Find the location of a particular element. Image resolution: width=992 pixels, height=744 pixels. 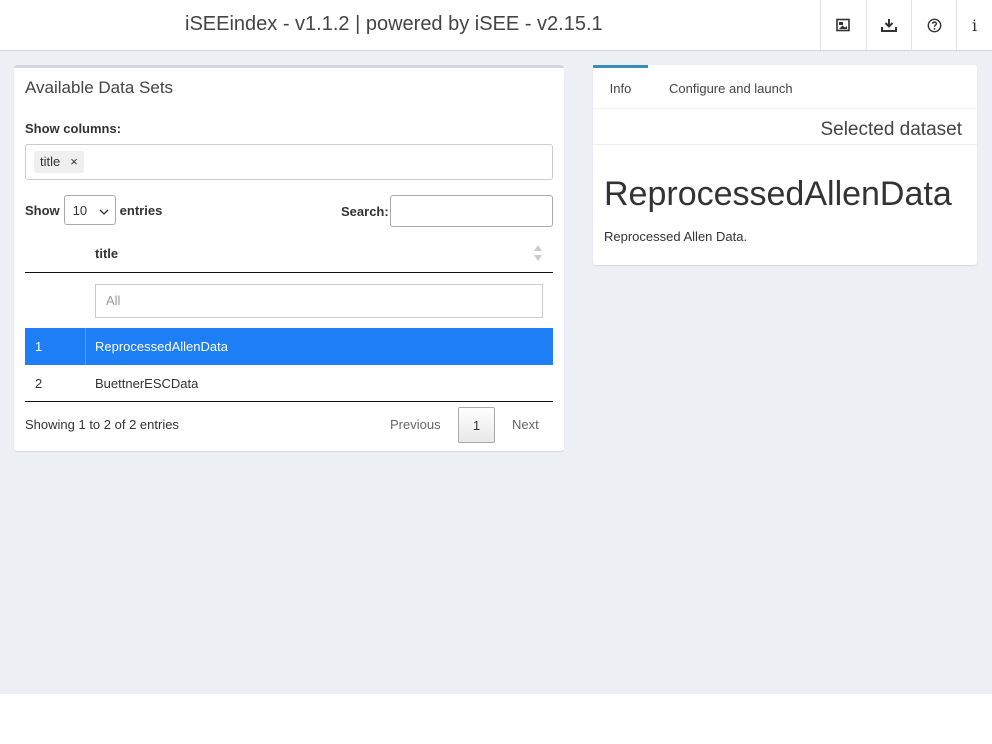

table-header: title is located at coordinates (289, 254).